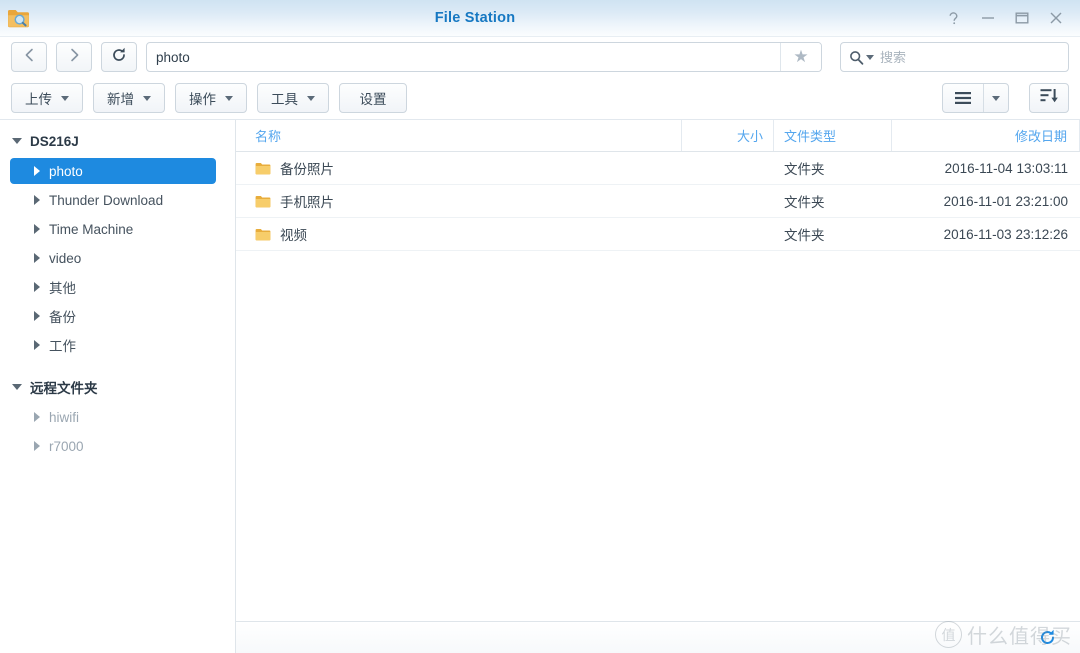 The width and height of the screenshot is (1080, 653). I want to click on back-button, so click(29, 57).